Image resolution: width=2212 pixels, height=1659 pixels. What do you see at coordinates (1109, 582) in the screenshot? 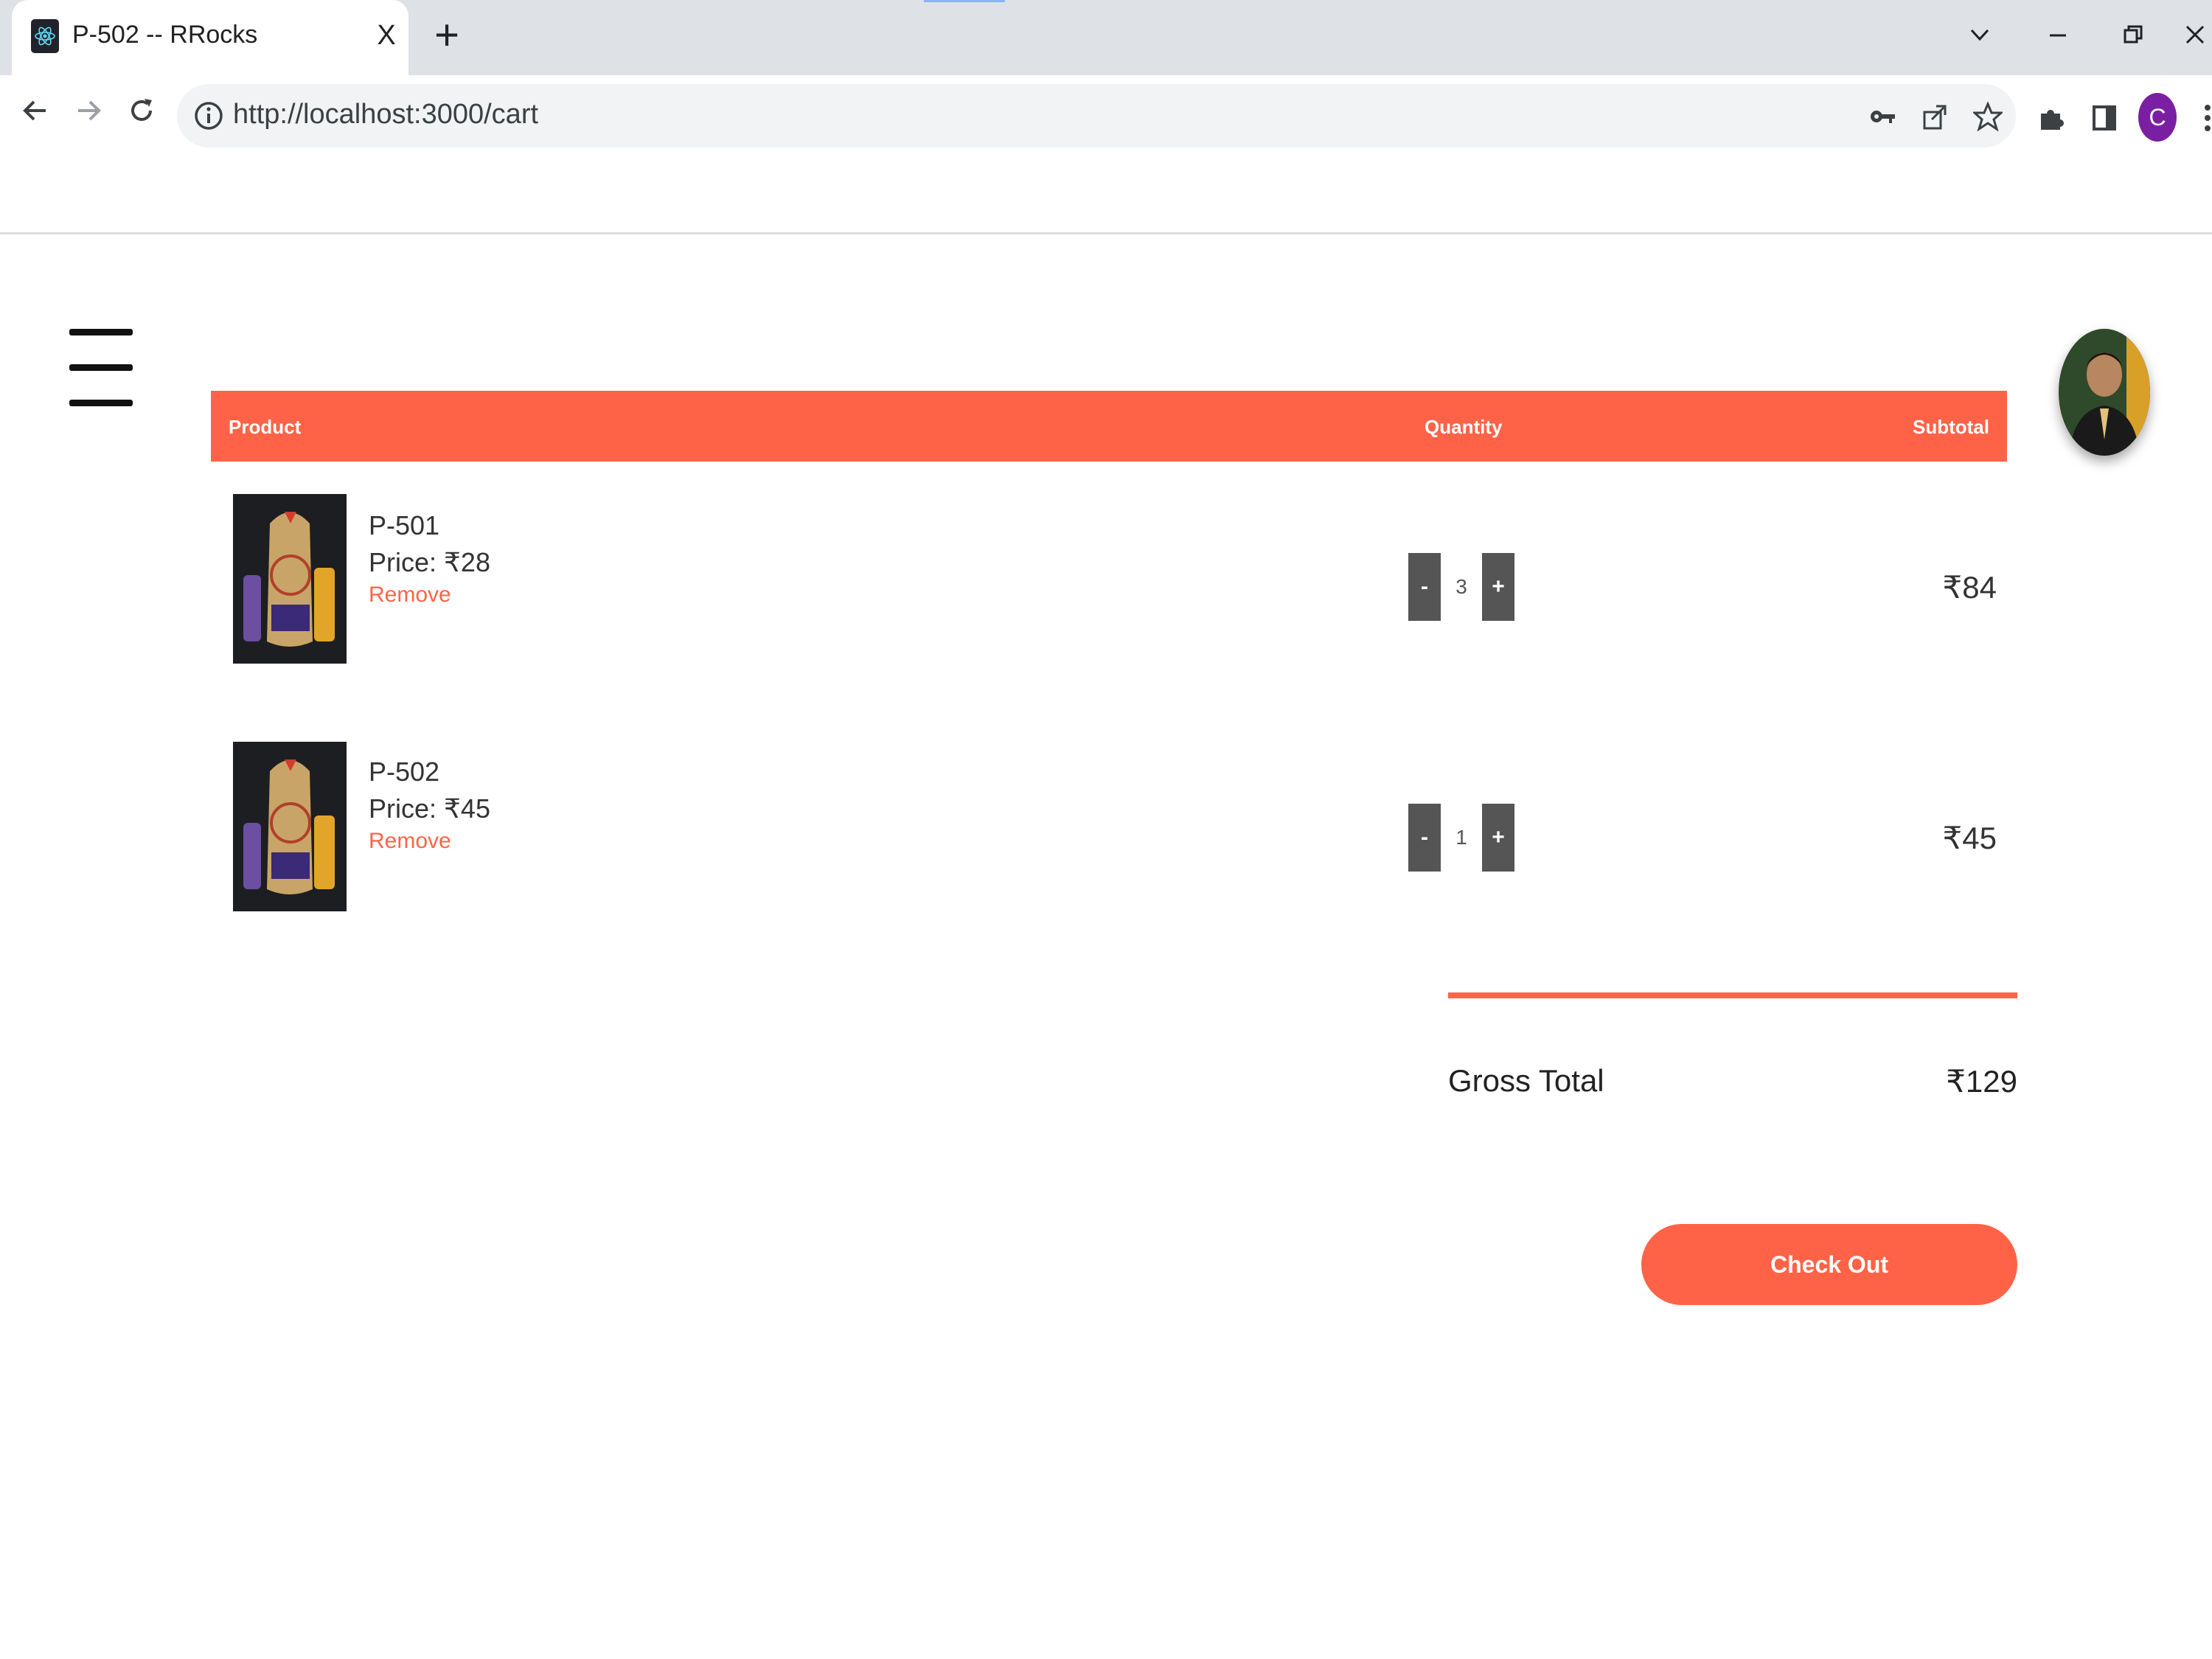
I see `cart-row: P-501 Price: ₹28 Remove - 3 + ₹84` at bounding box center [1109, 582].